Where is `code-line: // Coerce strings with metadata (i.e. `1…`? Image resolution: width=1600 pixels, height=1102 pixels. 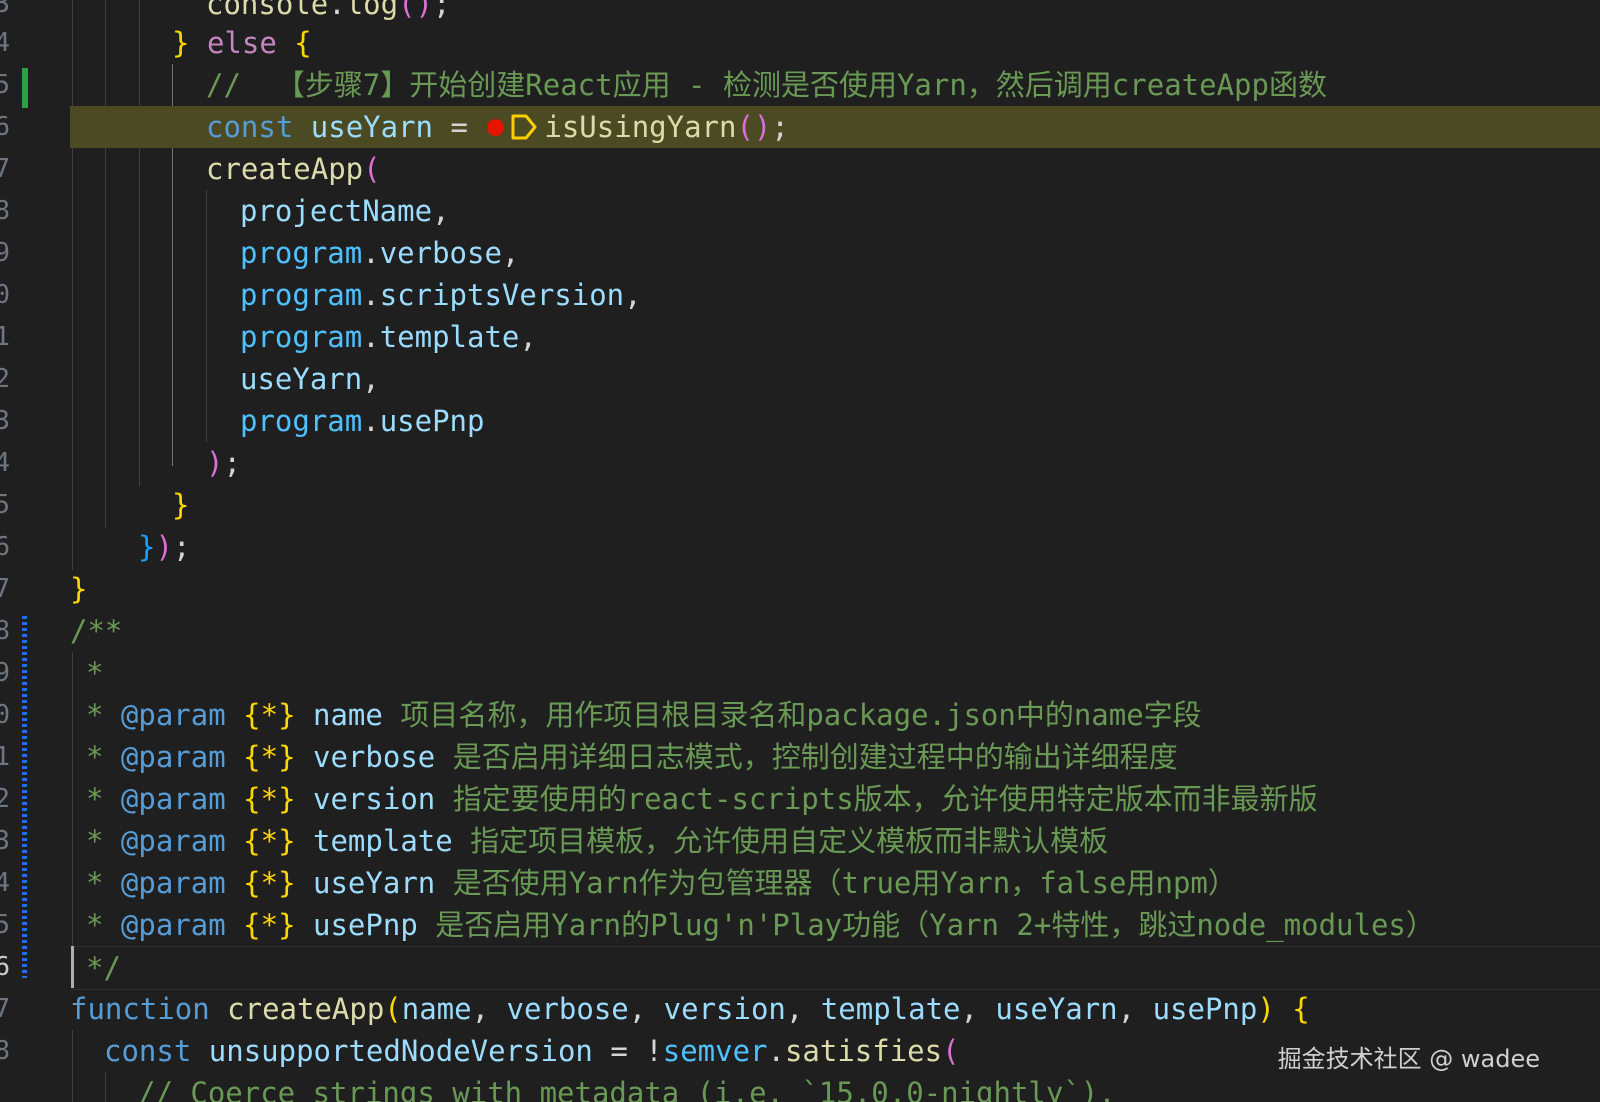
code-line: // Coerce strings with metadata (i.e. `1… is located at coordinates (835, 1087).